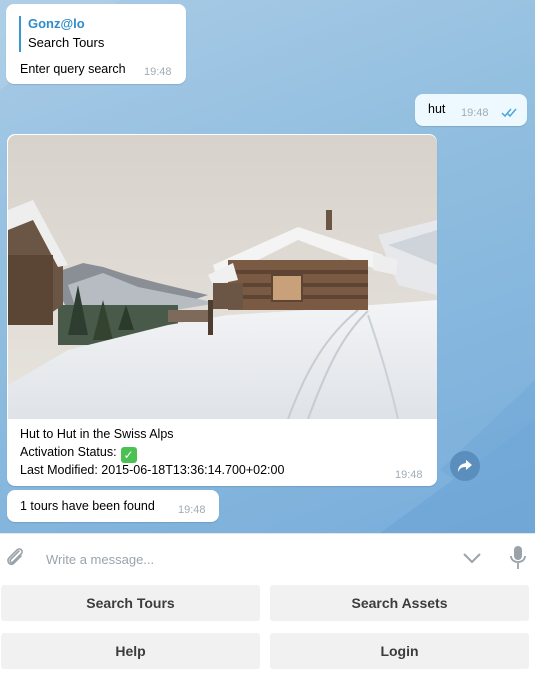  What do you see at coordinates (128, 455) in the screenshot?
I see `check-mark-icon: ✓` at bounding box center [128, 455].